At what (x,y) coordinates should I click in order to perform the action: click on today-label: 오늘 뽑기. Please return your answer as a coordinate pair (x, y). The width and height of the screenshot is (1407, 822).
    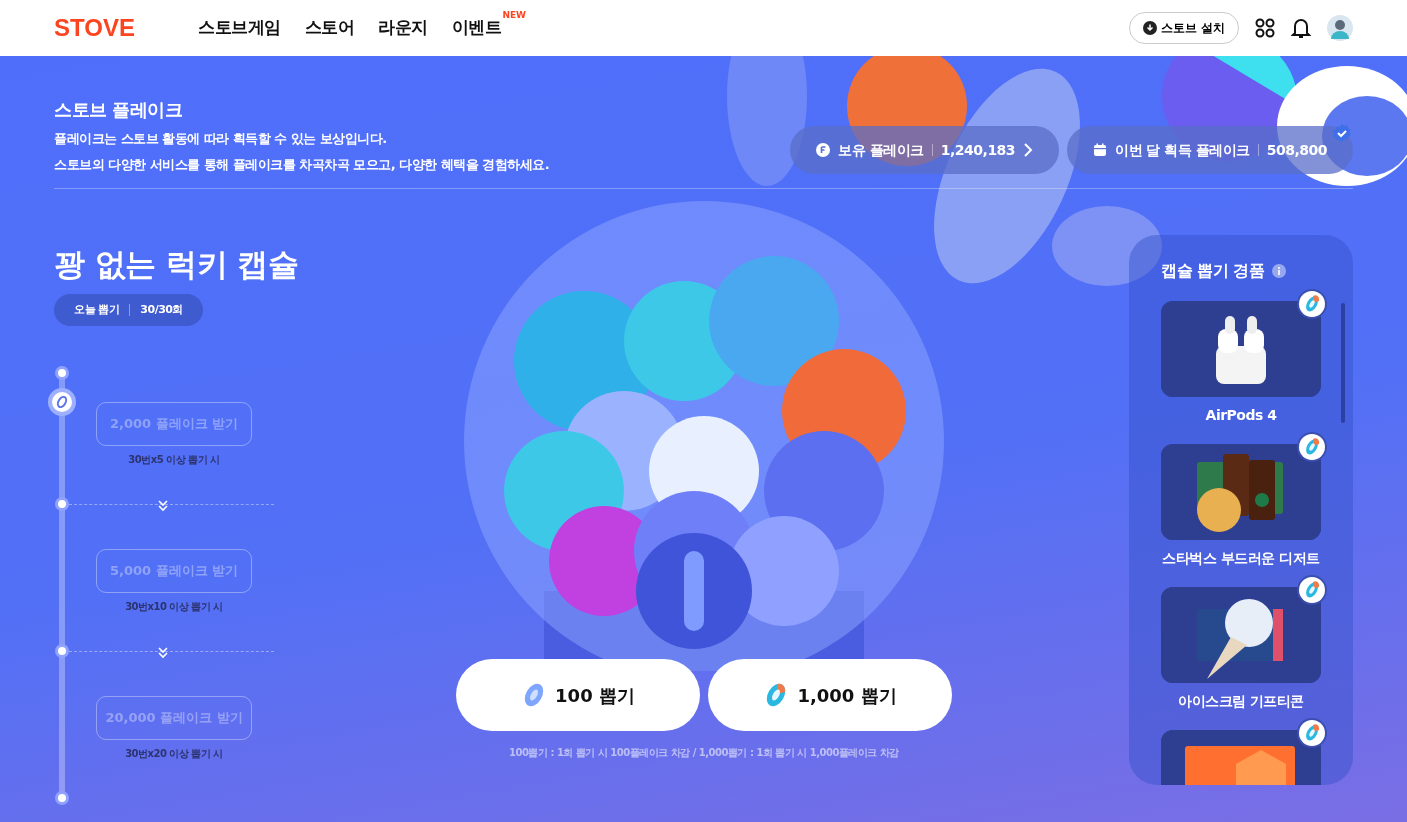
    Looking at the image, I should click on (97, 309).